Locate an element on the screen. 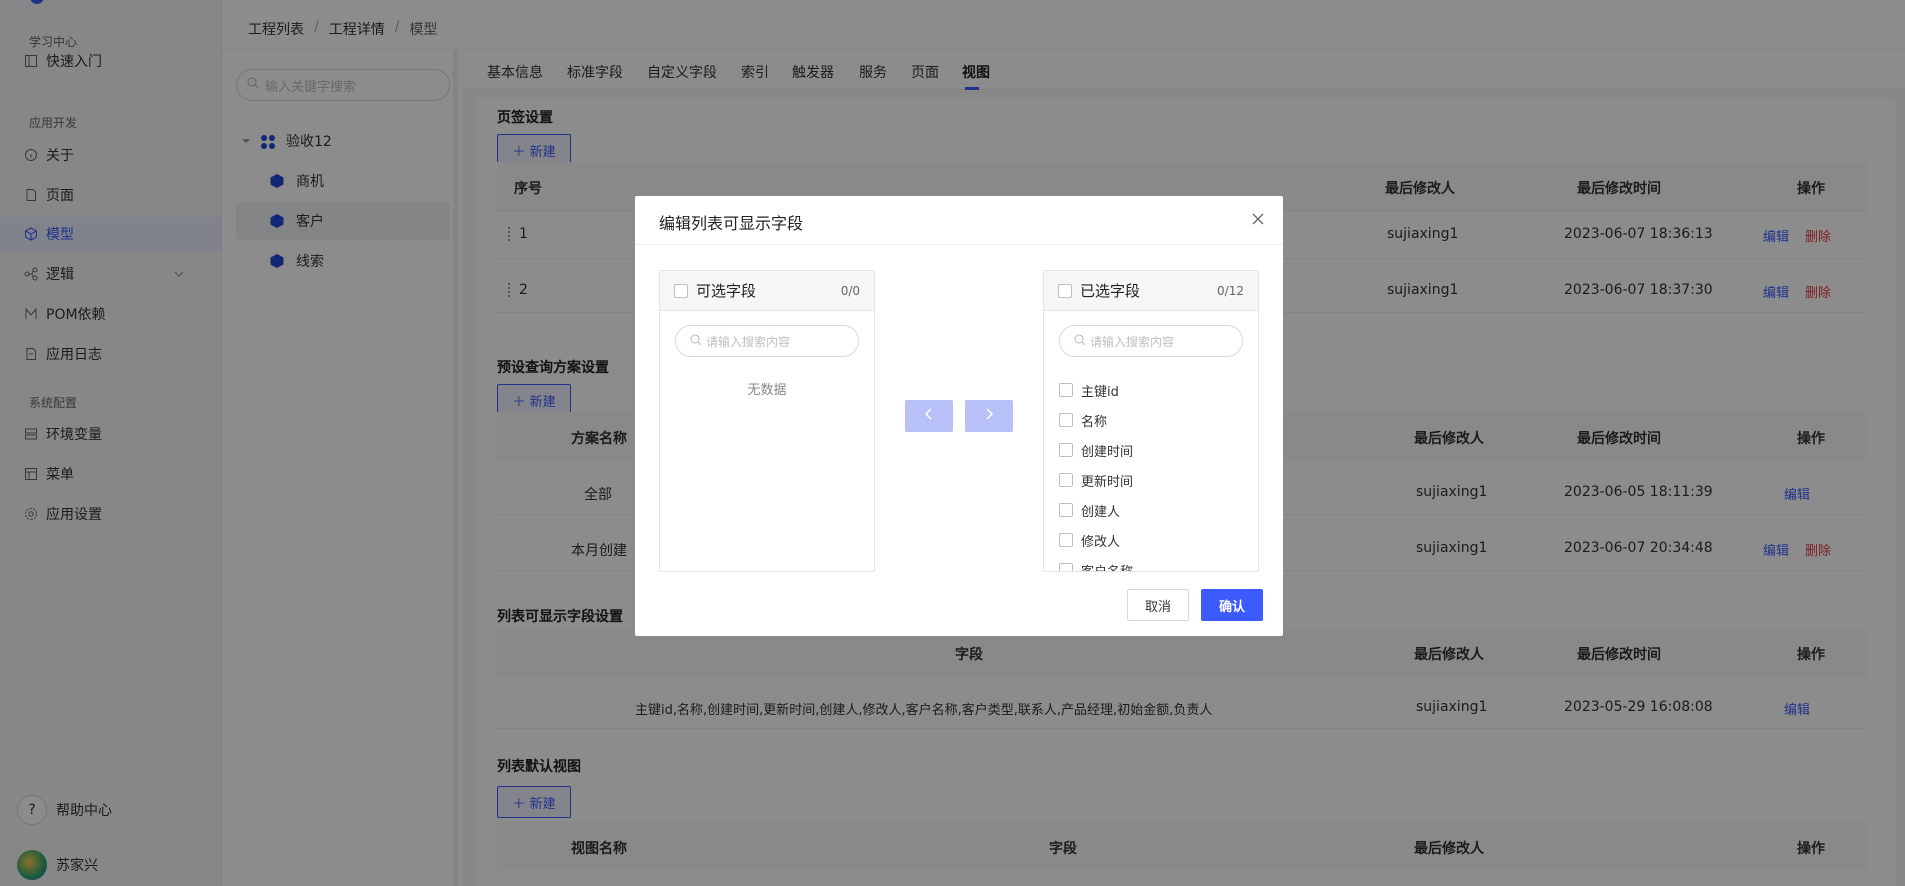 This screenshot has width=1905, height=886. confirm-button: 确认 is located at coordinates (1232, 605).